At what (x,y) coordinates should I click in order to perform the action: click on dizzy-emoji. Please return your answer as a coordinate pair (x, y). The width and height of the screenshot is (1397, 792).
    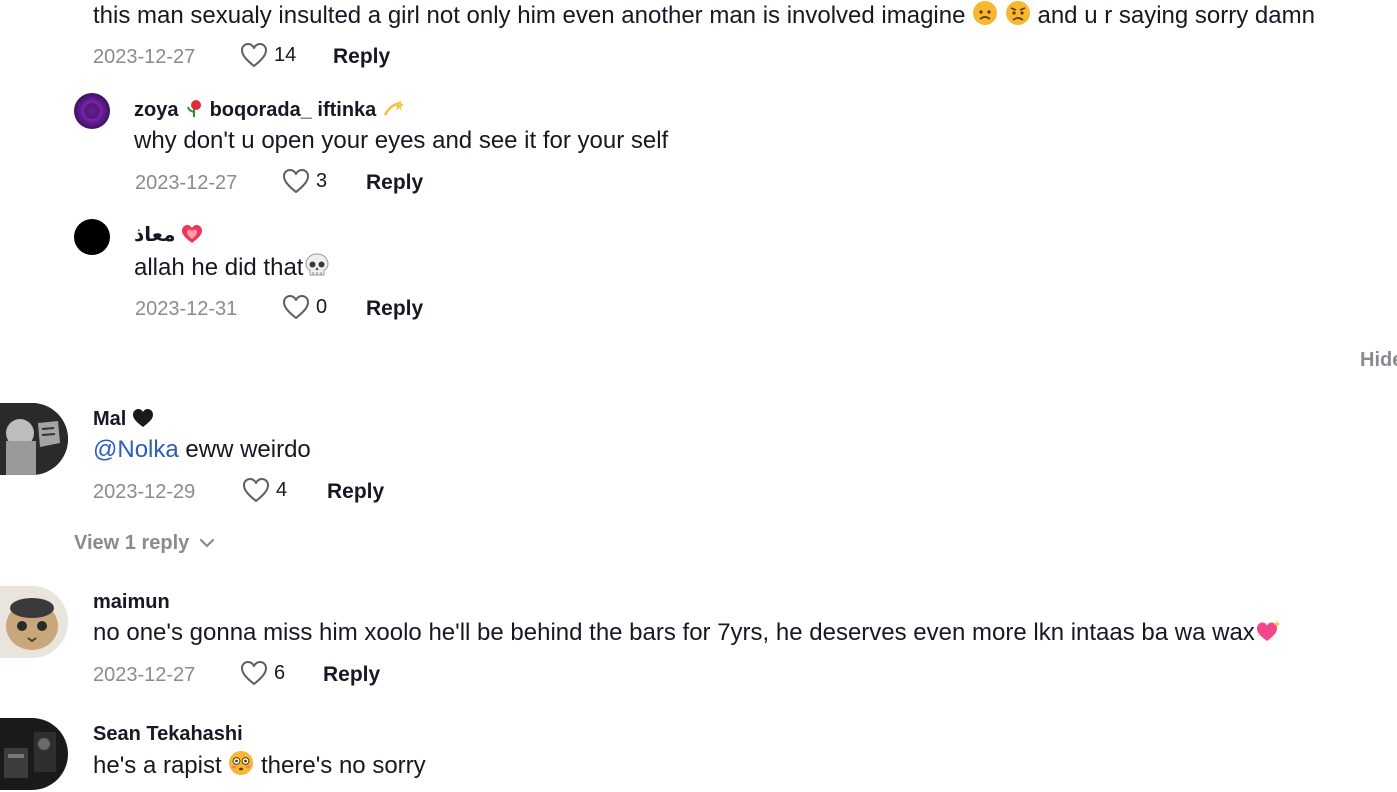
    Looking at the image, I should click on (393, 108).